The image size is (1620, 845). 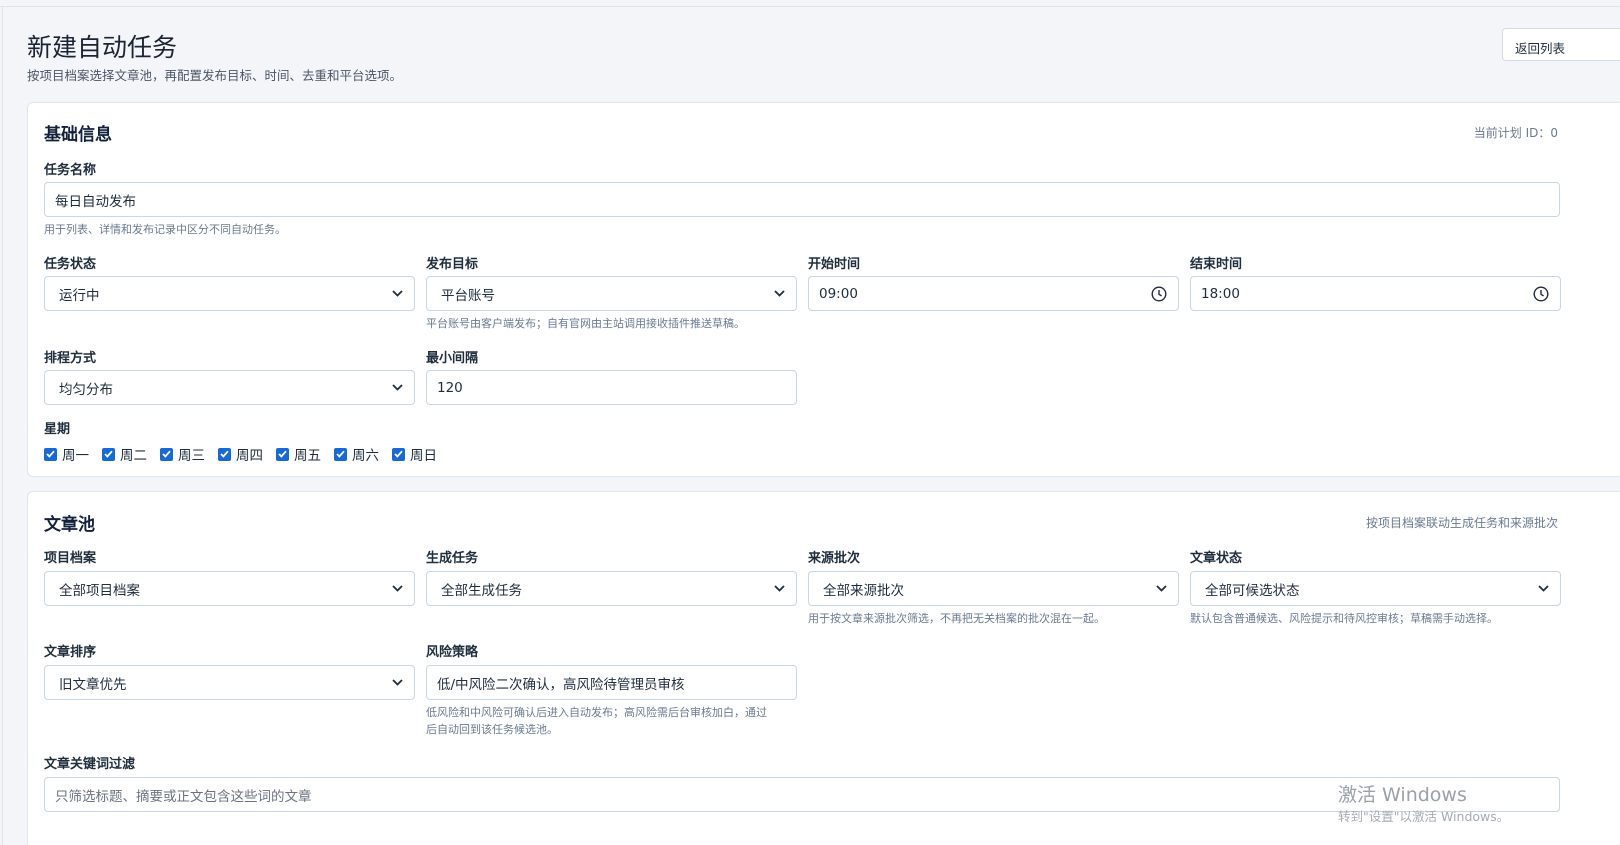 I want to click on weekday-label: 周一, so click(x=75, y=456).